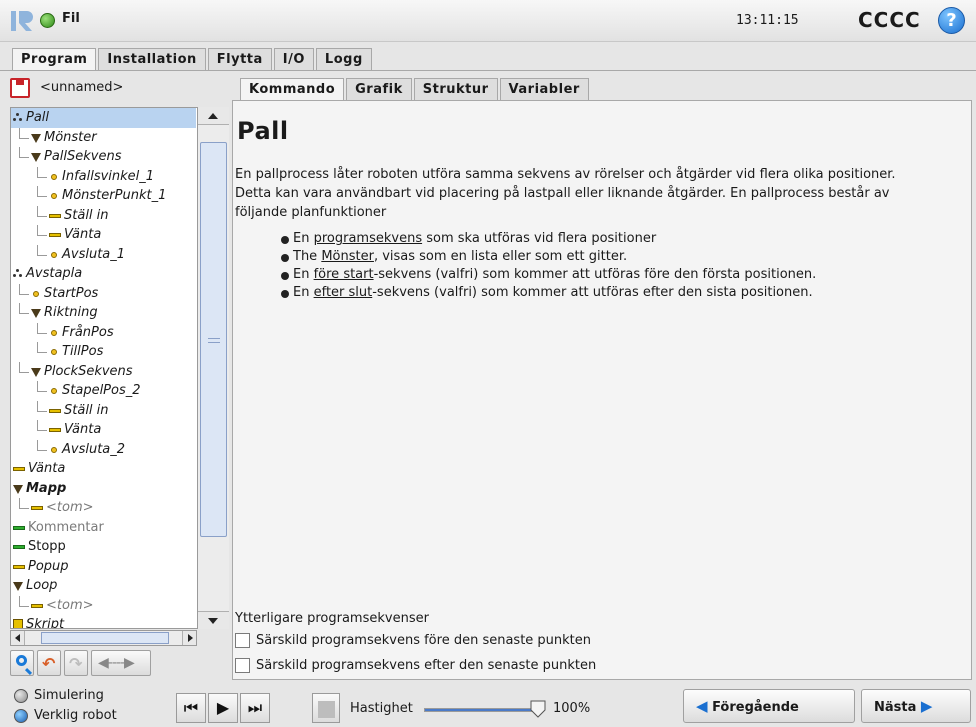 The image size is (976, 727). What do you see at coordinates (307, 256) in the screenshot?
I see `list-item-text: The` at bounding box center [307, 256].